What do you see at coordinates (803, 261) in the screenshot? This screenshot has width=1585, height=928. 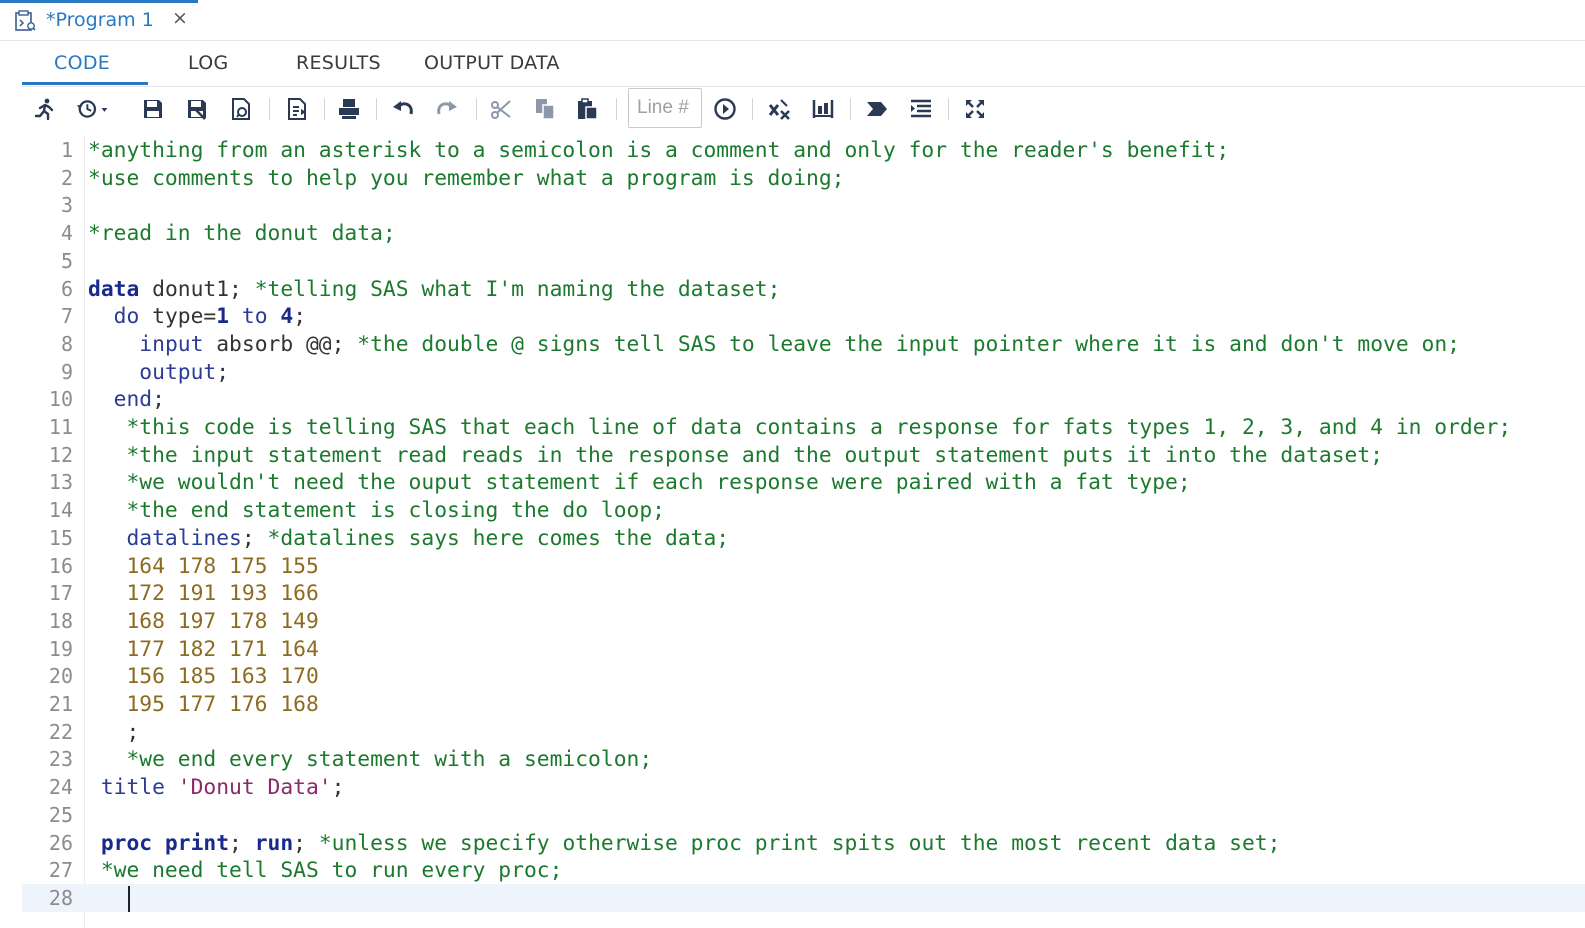 I see `code-line: 5` at bounding box center [803, 261].